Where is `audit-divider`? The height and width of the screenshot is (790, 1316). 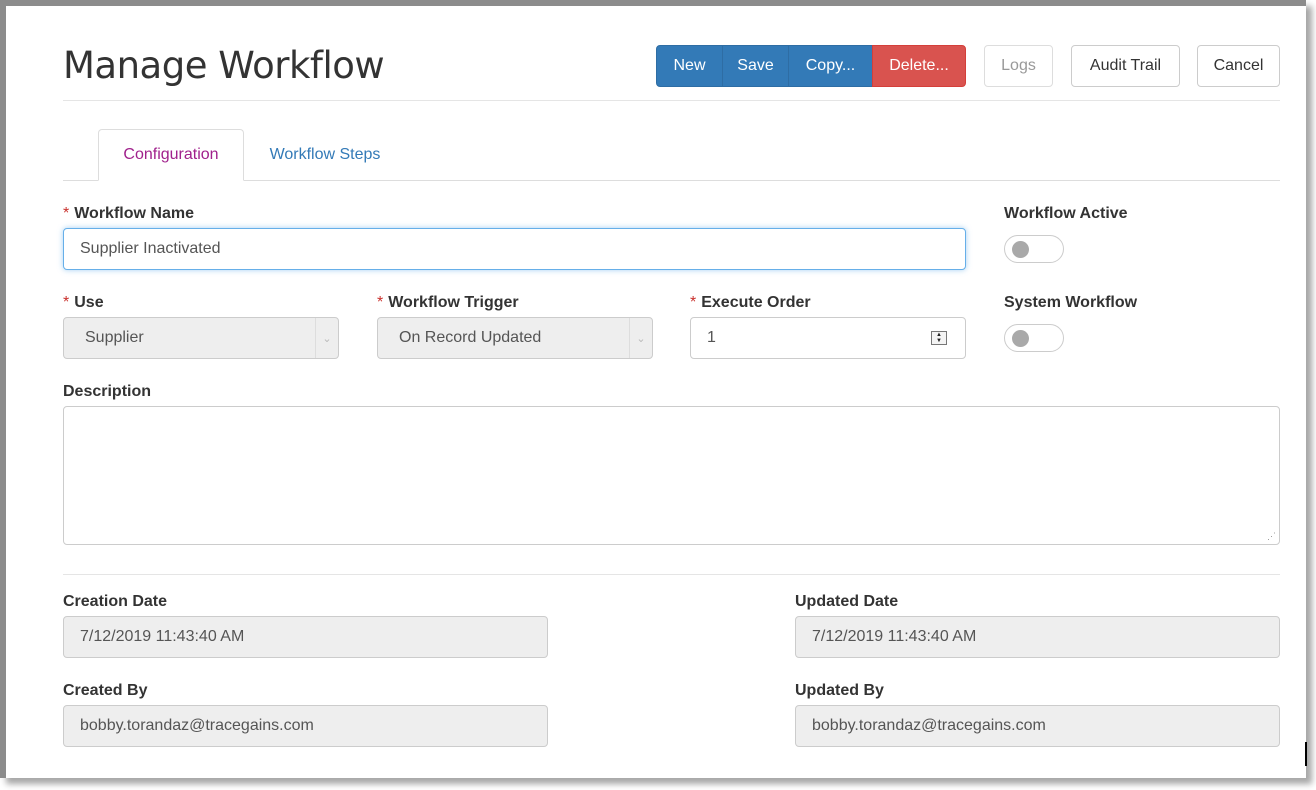 audit-divider is located at coordinates (671, 574).